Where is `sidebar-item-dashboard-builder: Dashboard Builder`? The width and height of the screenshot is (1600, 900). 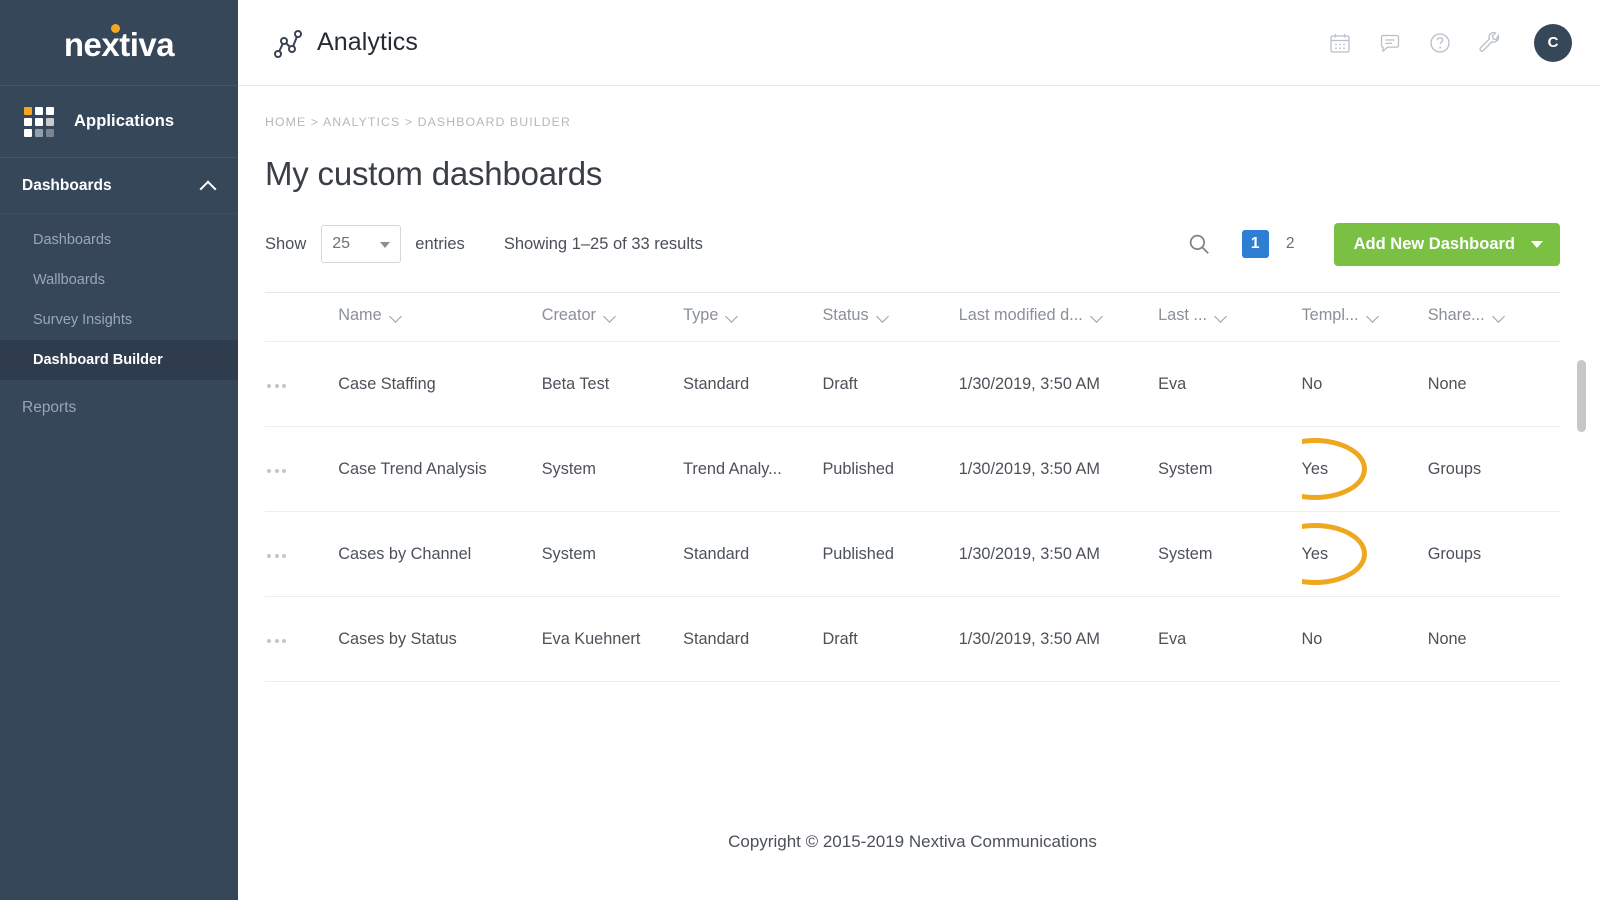 sidebar-item-dashboard-builder: Dashboard Builder is located at coordinates (119, 360).